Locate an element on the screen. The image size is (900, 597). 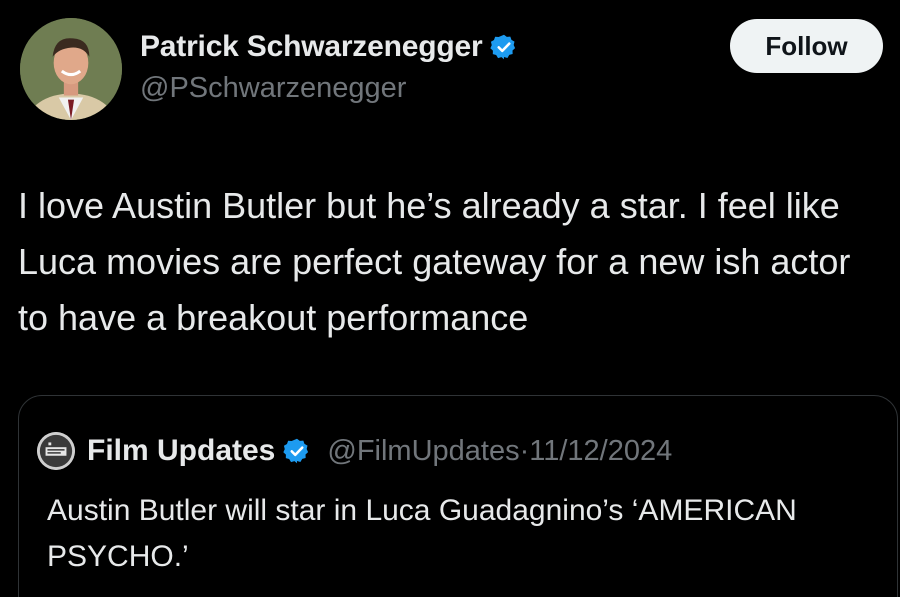
author-name-row: Patrick Schwarzenegger is located at coordinates (329, 47).